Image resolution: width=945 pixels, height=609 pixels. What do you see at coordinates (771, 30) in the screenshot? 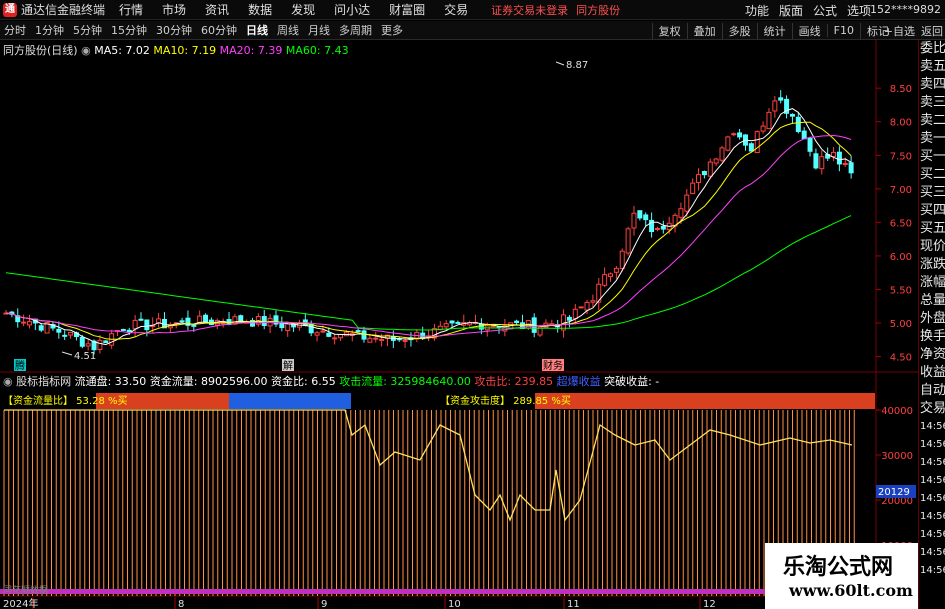
I see `tool-3: 统计` at bounding box center [771, 30].